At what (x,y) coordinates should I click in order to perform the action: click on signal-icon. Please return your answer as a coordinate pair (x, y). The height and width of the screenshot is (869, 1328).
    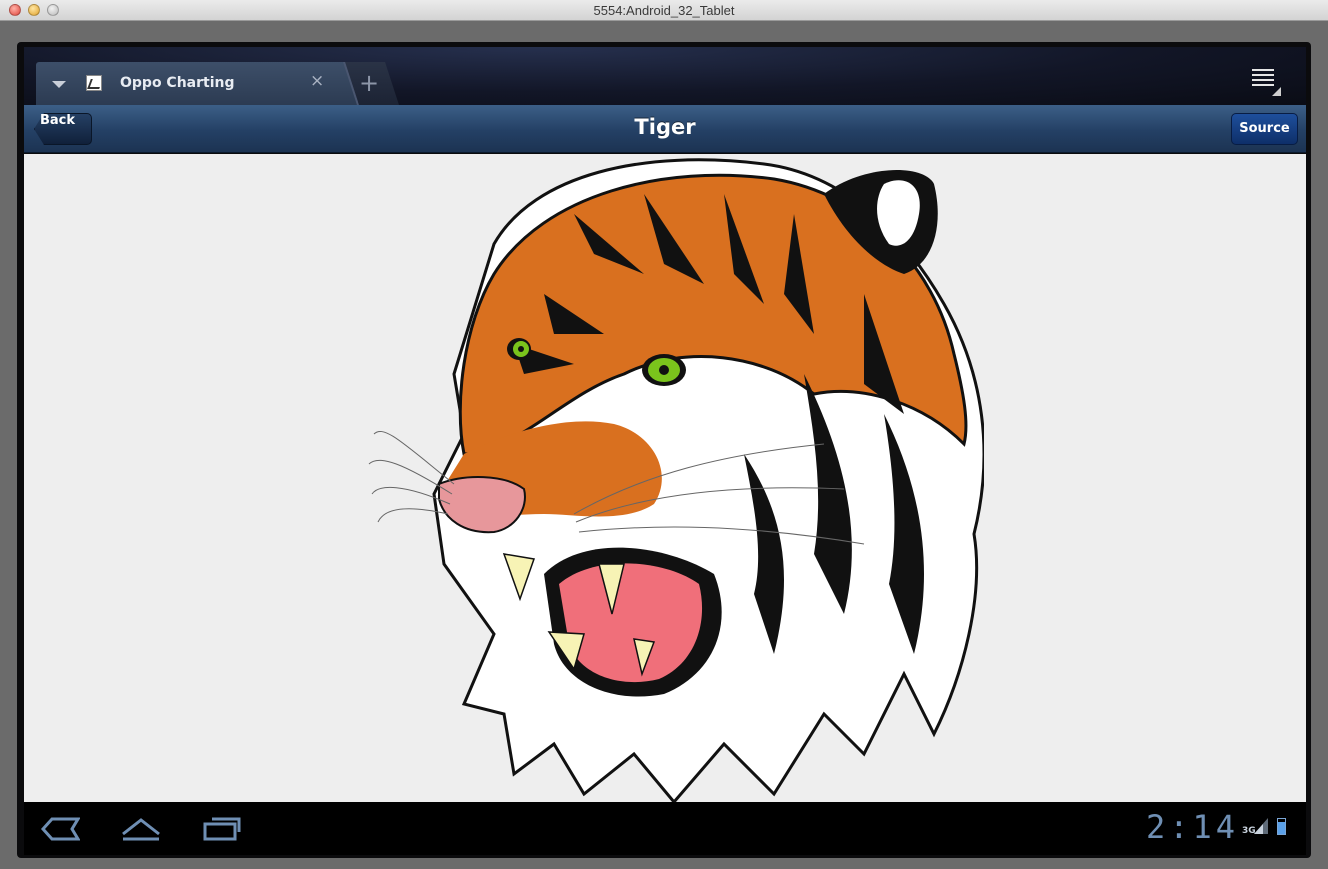
    Looking at the image, I should click on (1261, 826).